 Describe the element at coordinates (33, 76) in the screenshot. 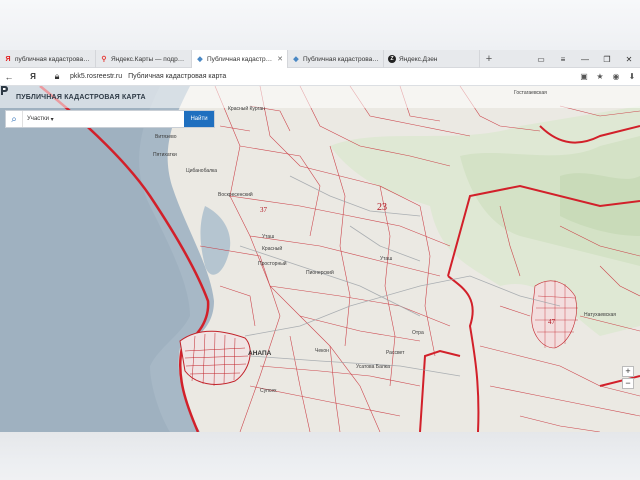

I see `yandex-logo: Я` at that location.